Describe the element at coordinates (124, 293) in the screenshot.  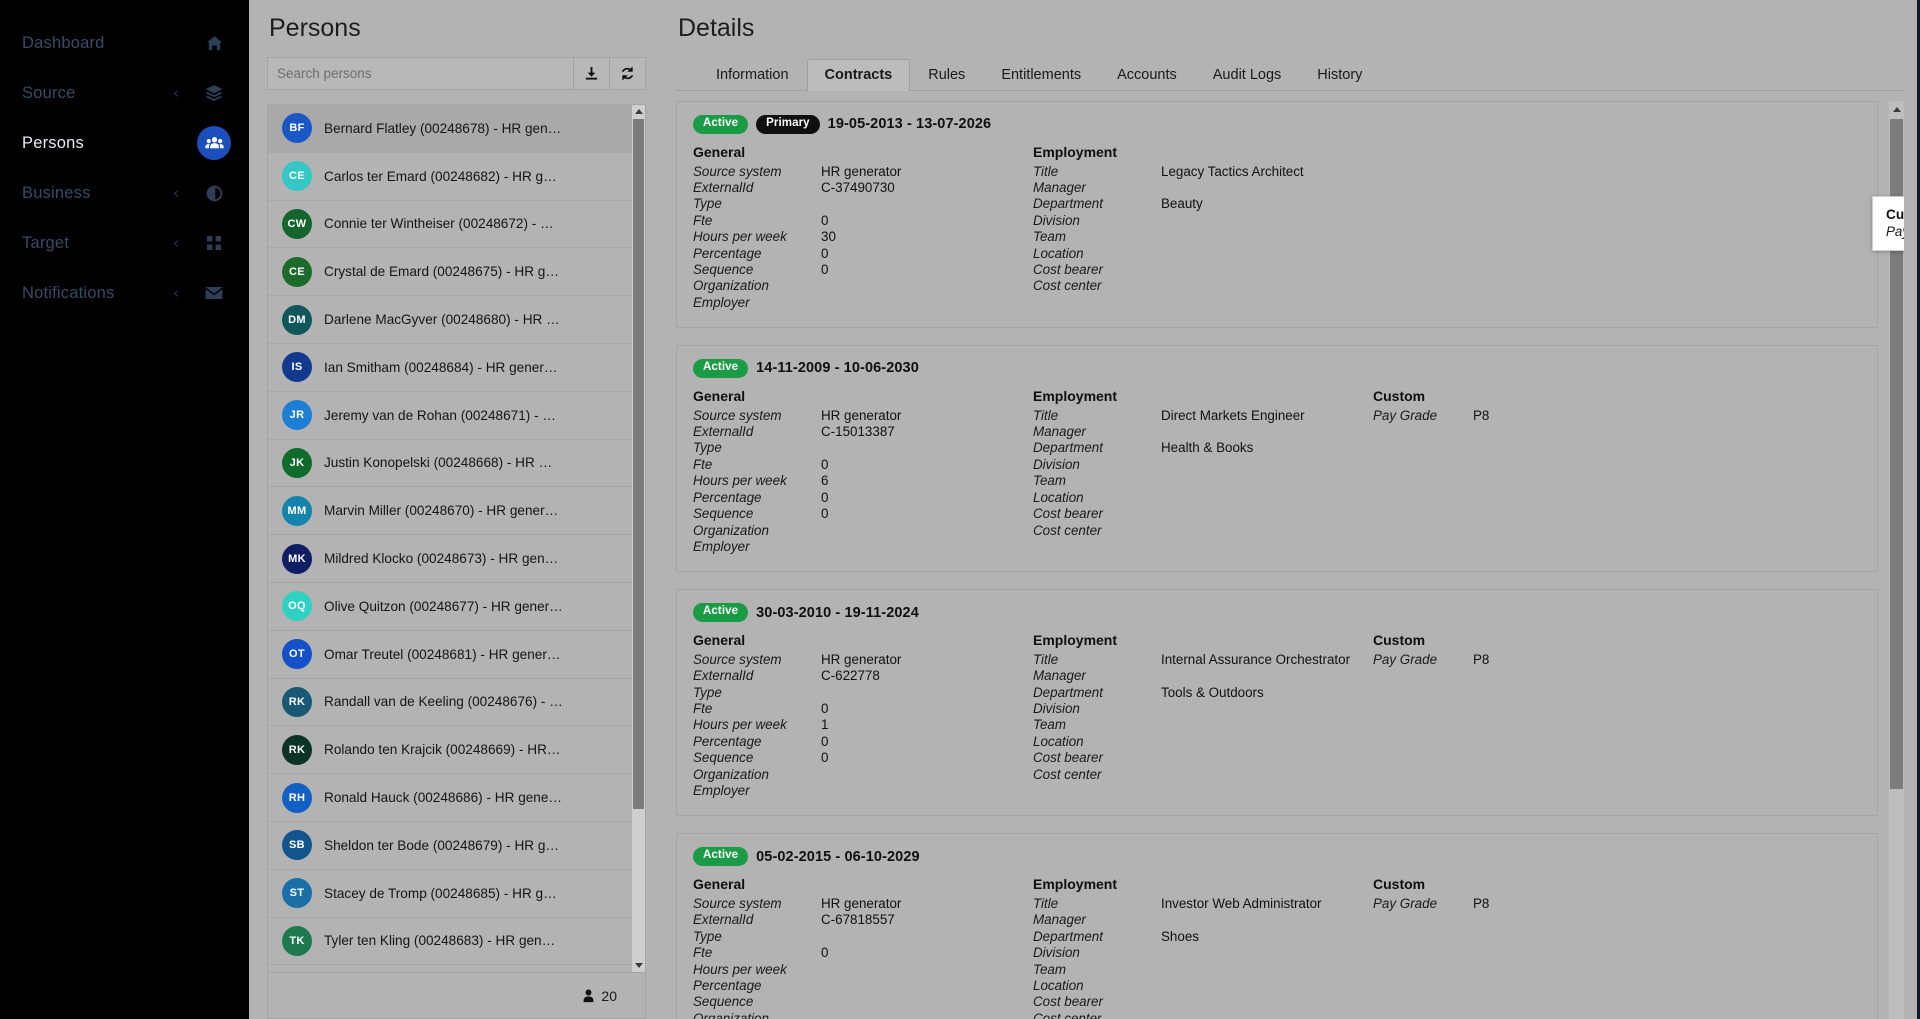
I see `sidebar-item-notifications: Notifications ‹` at that location.